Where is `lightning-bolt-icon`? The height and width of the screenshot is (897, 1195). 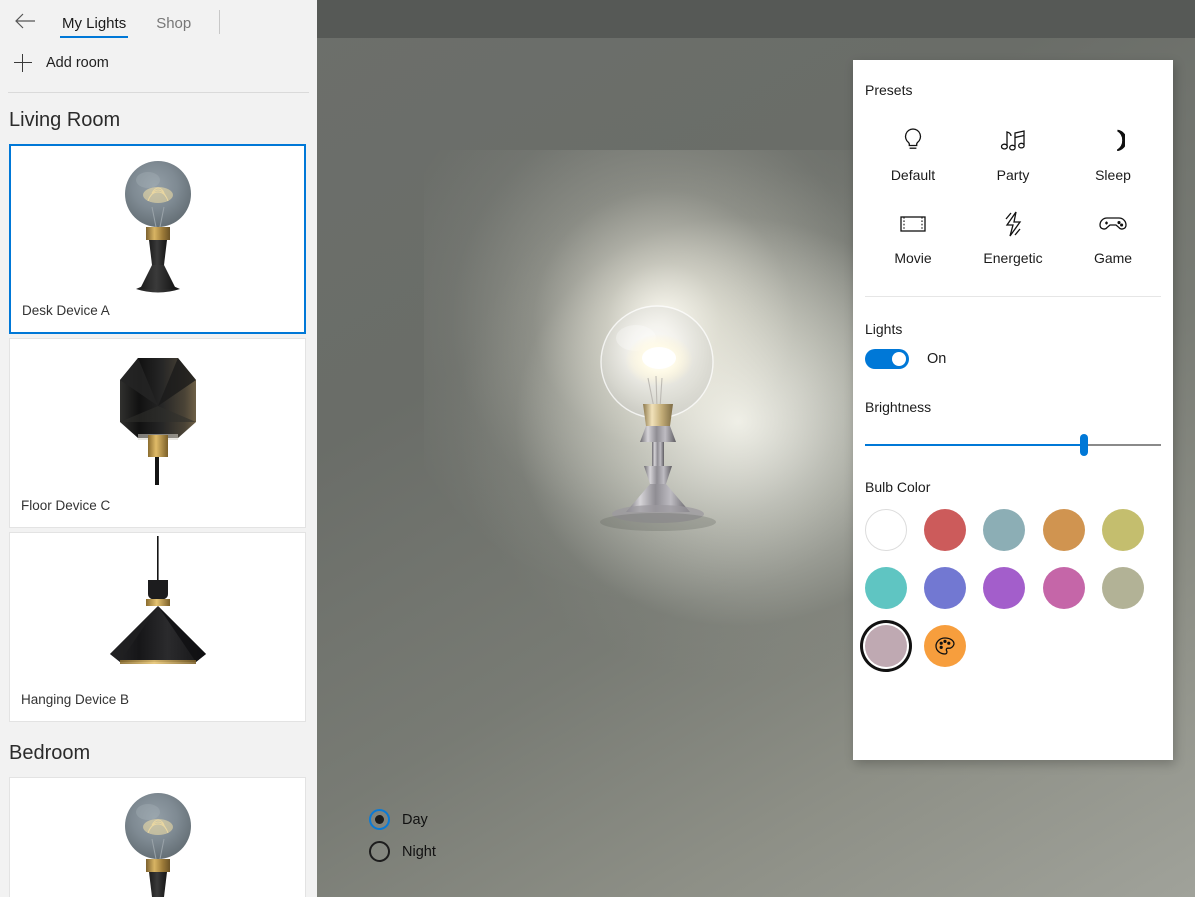
lightning-bolt-icon is located at coordinates (1013, 224).